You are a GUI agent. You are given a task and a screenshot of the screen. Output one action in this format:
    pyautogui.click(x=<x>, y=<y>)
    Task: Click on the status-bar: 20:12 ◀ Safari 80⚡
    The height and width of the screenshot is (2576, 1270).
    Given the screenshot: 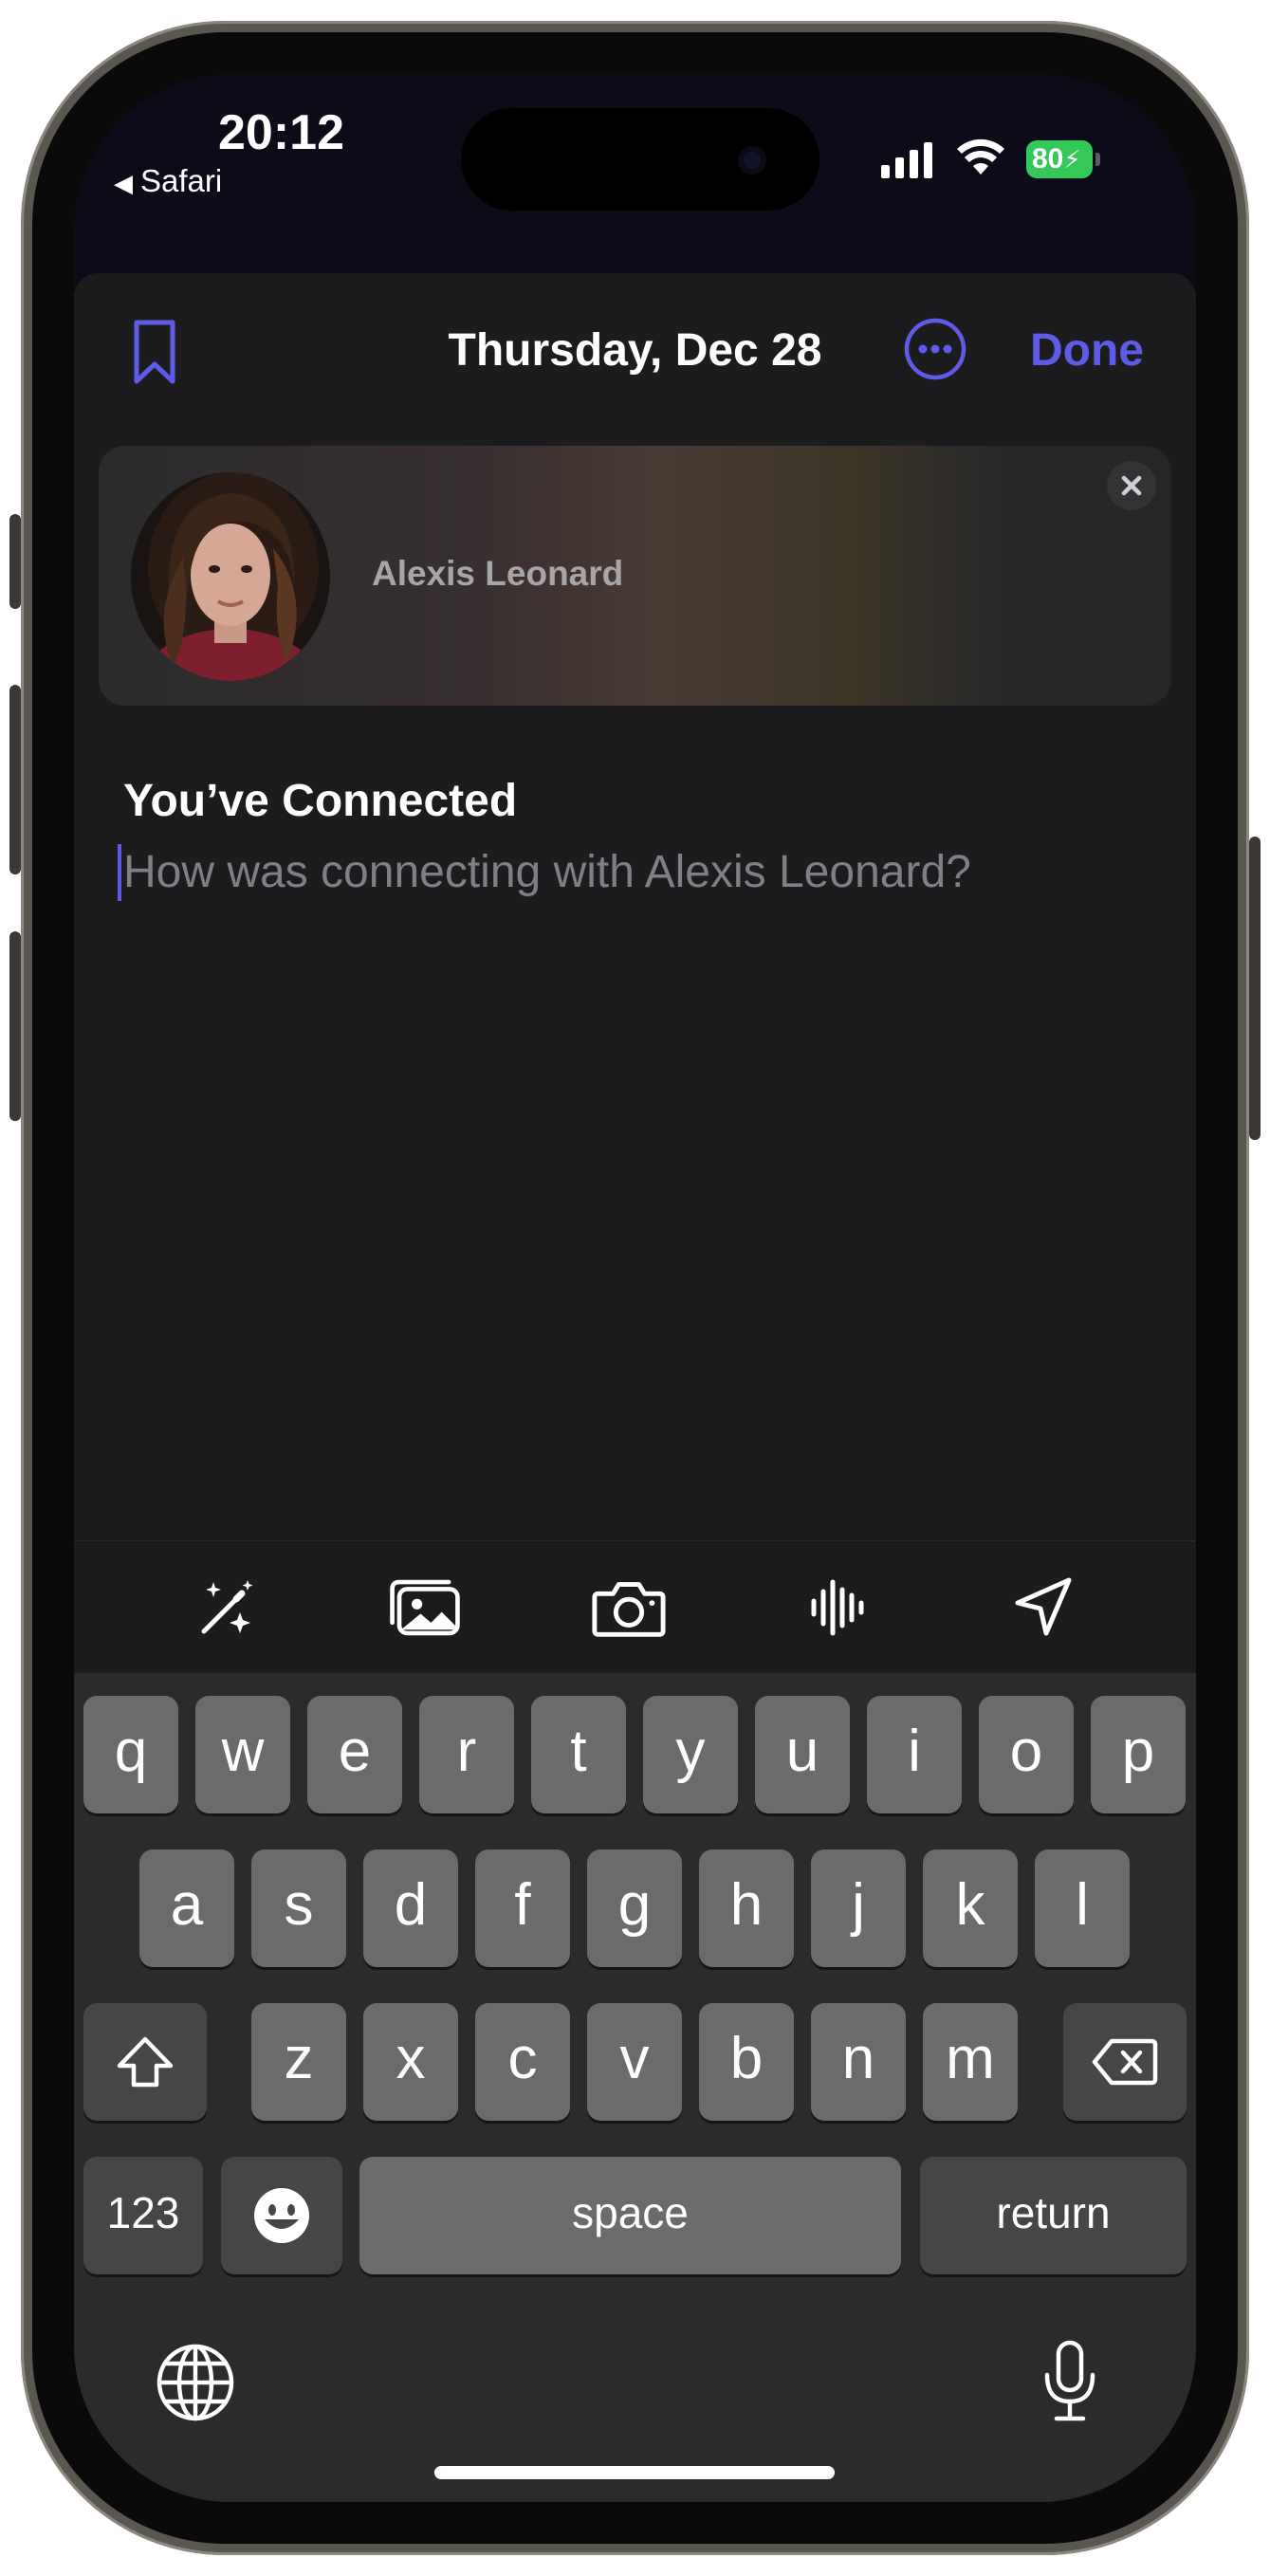 What is the action you would take?
    pyautogui.click(x=635, y=183)
    